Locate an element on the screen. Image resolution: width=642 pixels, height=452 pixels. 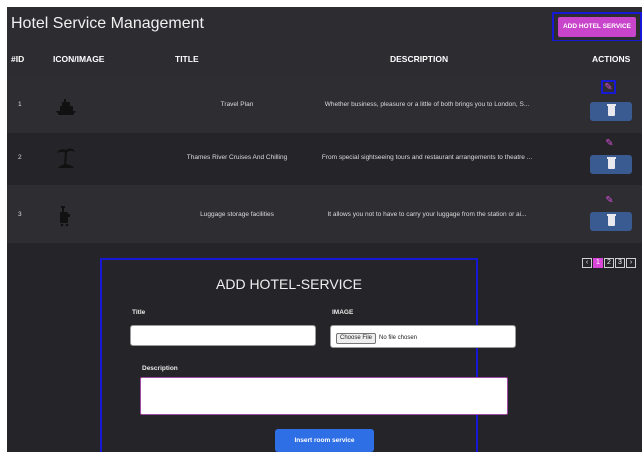
table-header: #ID ICON/IMAGE TITLE DESCRIPTION ACTIONS is located at coordinates (324, 58).